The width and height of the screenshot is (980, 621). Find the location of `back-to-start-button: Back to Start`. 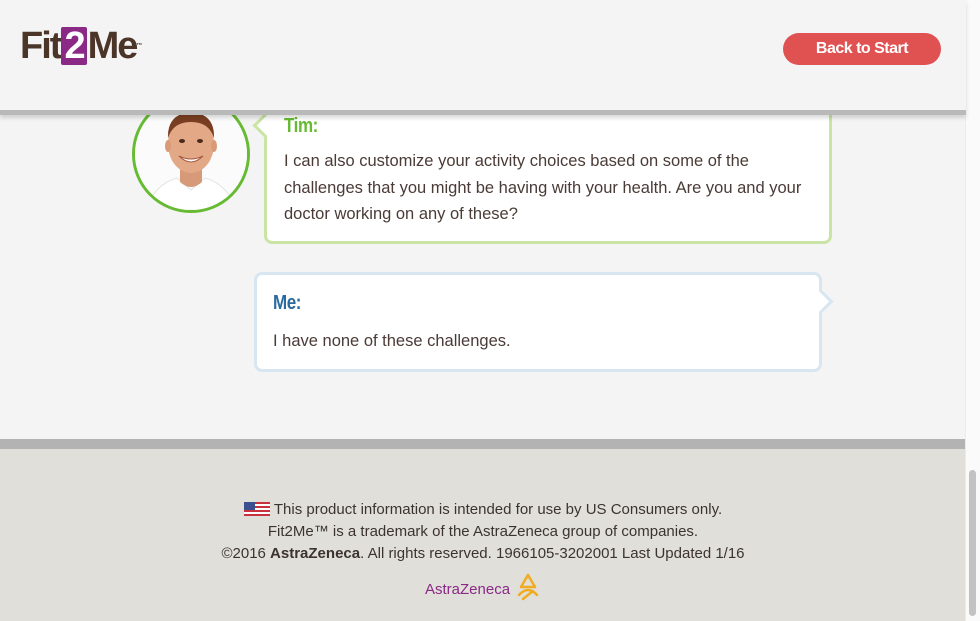

back-to-start-button: Back to Start is located at coordinates (862, 49).